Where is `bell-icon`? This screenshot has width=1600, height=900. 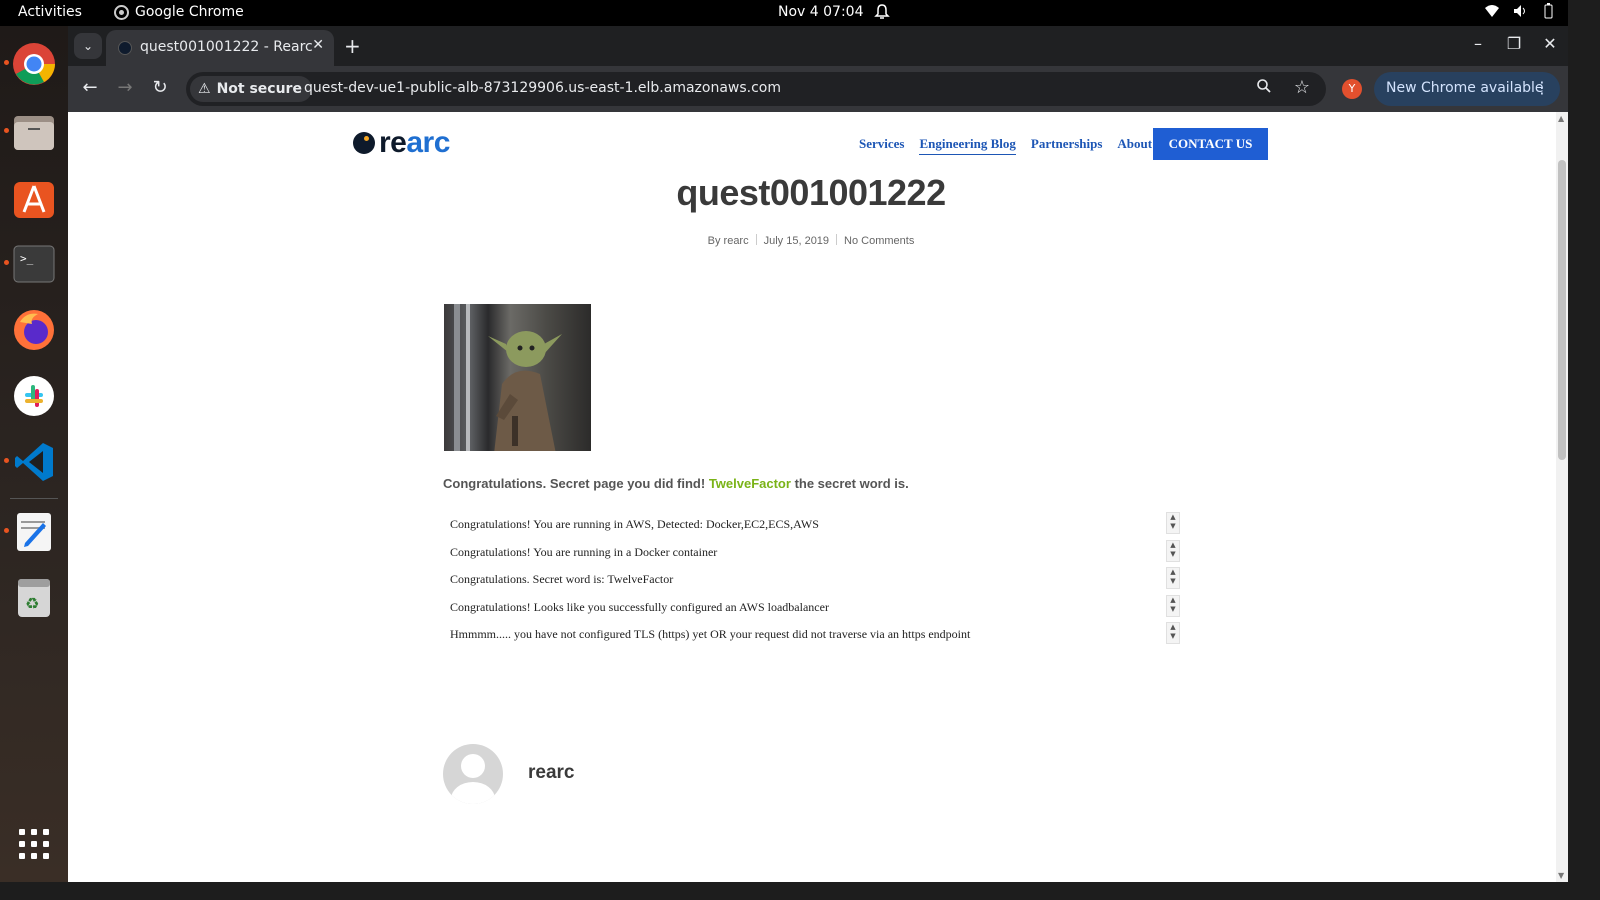 bell-icon is located at coordinates (882, 12).